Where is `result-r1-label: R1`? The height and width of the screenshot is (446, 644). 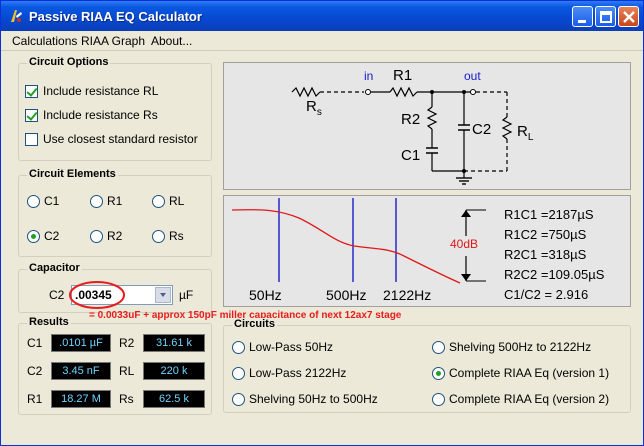
result-r1-label: R1 is located at coordinates (35, 399).